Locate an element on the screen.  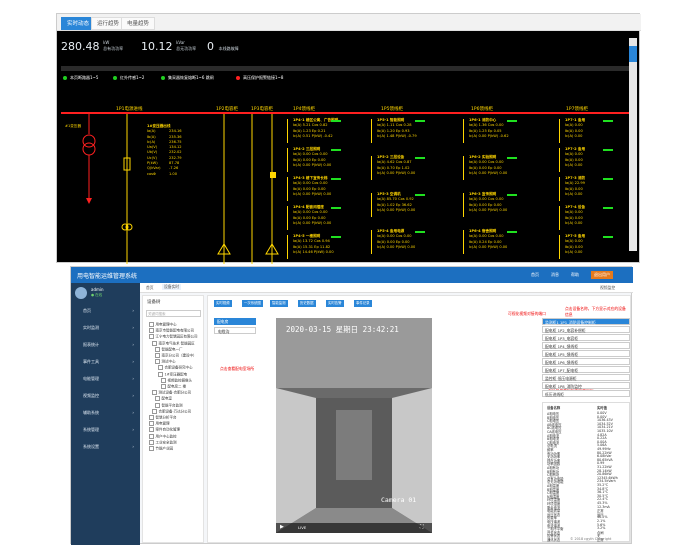
crumb-video: 视频监控 is located at coordinates (607, 288).